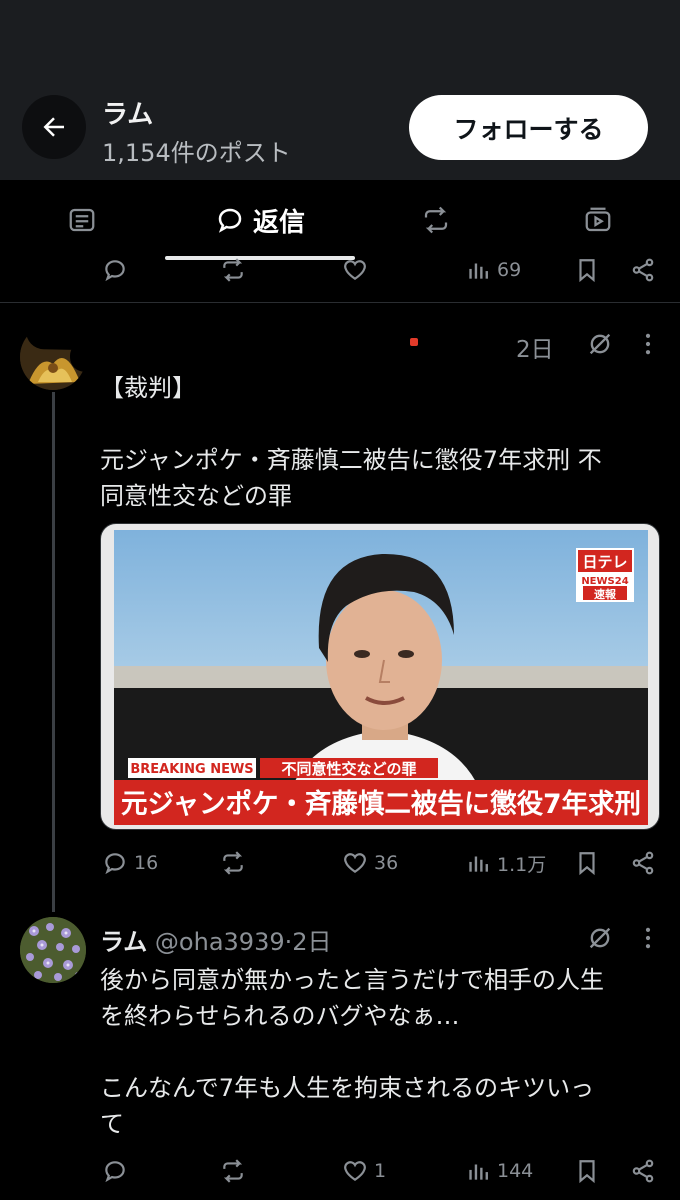 Image resolution: width=680 pixels, height=1200 pixels. Describe the element at coordinates (278, 222) in the screenshot. I see `tab-replies-label: 返信` at that location.